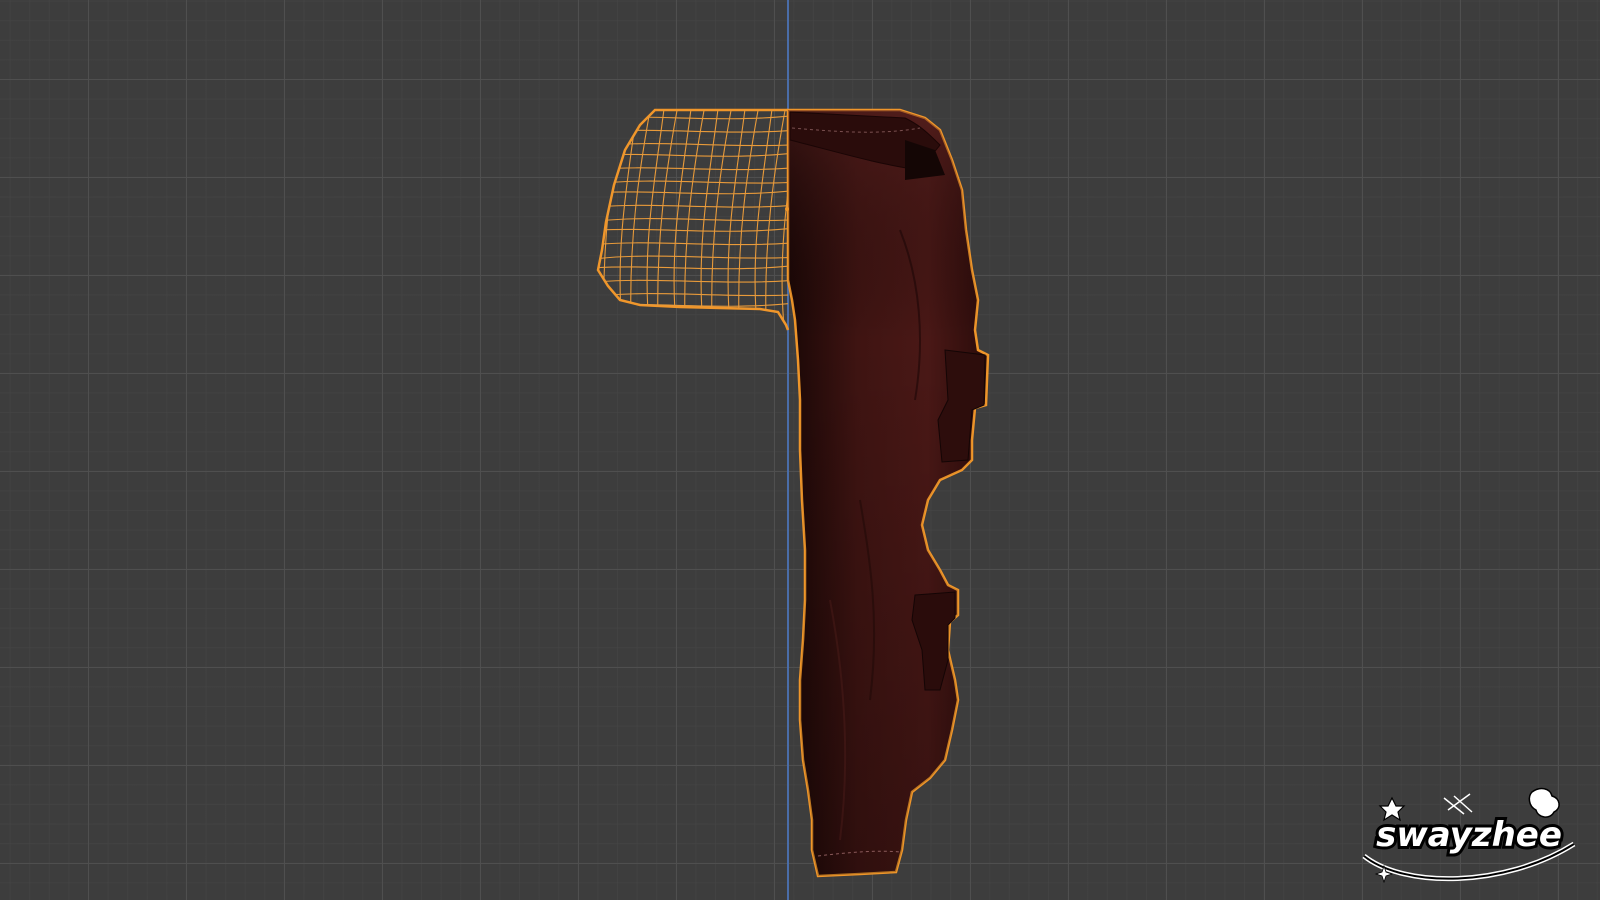 This screenshot has height=900, width=1600. Describe the element at coordinates (787, 209) in the screenshot. I see `selected-vertex` at that location.